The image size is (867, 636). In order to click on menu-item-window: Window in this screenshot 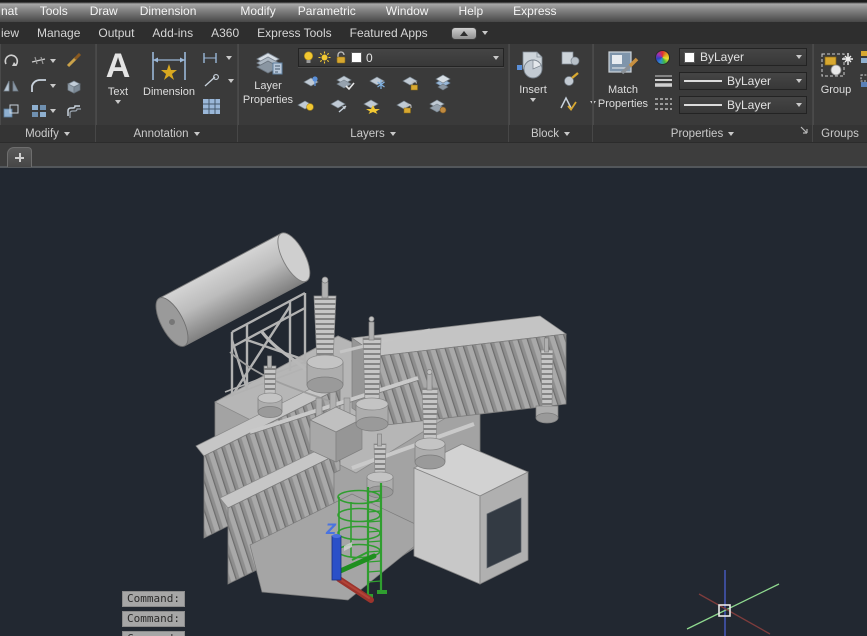, I will do `click(407, 11)`.